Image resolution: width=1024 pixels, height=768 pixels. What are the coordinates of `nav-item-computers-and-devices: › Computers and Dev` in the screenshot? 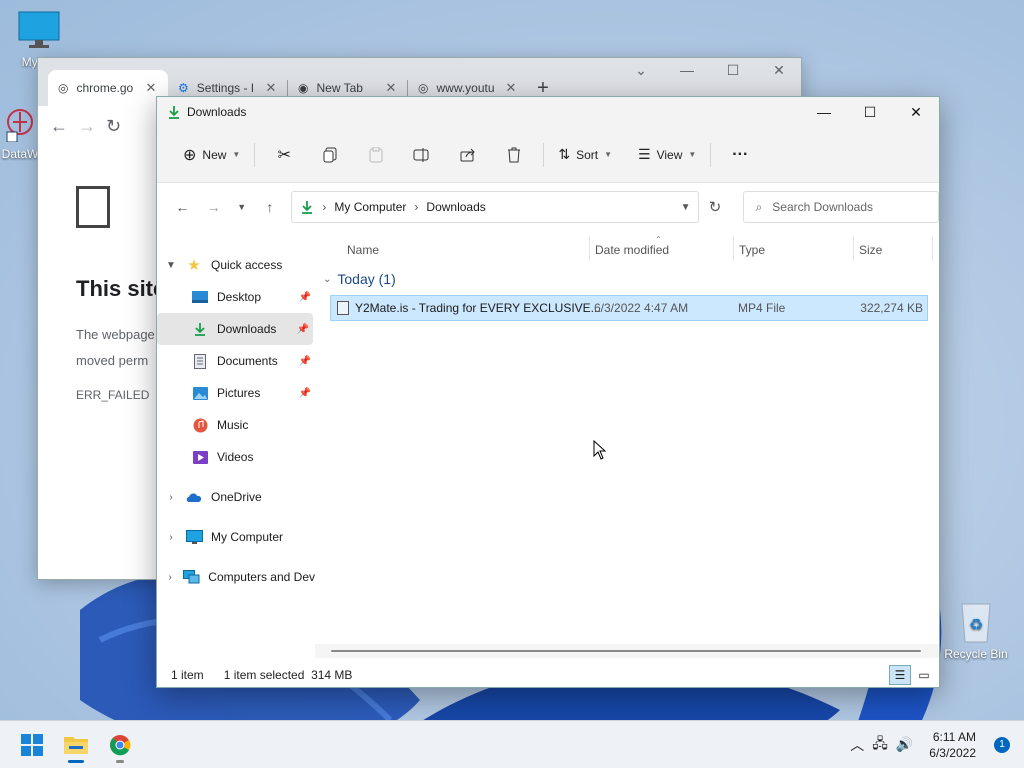 It's located at (236, 577).